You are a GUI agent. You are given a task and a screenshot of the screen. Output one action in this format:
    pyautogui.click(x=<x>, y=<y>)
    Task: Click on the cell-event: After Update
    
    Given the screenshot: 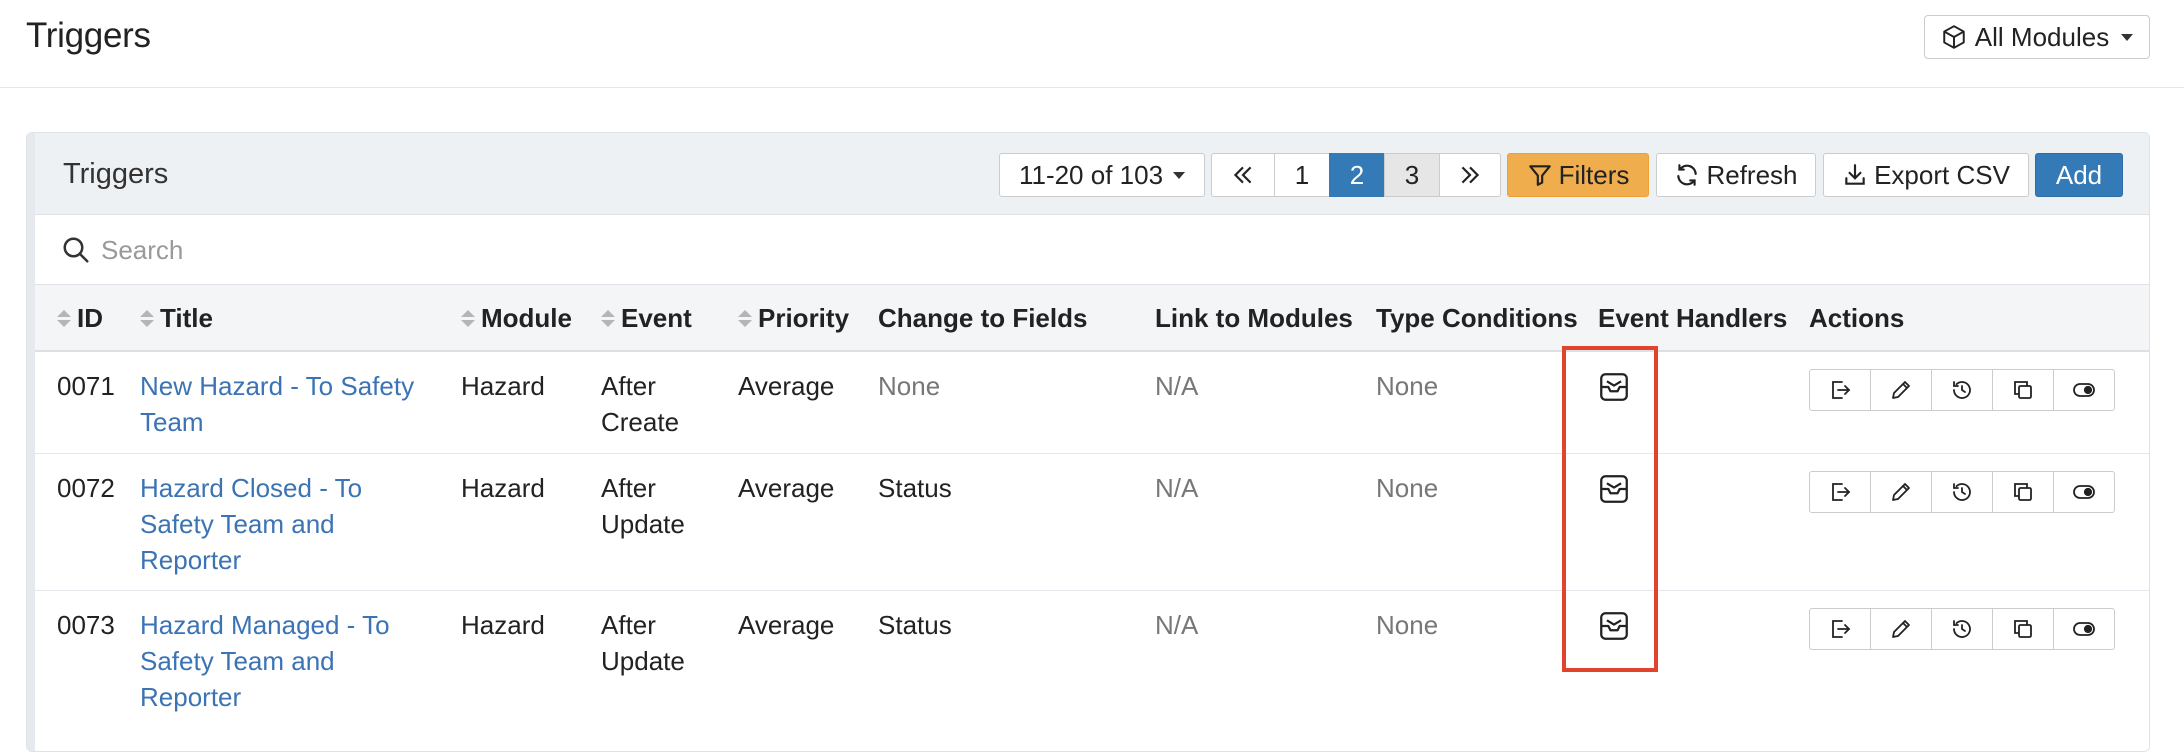 What is the action you would take?
    pyautogui.click(x=643, y=506)
    